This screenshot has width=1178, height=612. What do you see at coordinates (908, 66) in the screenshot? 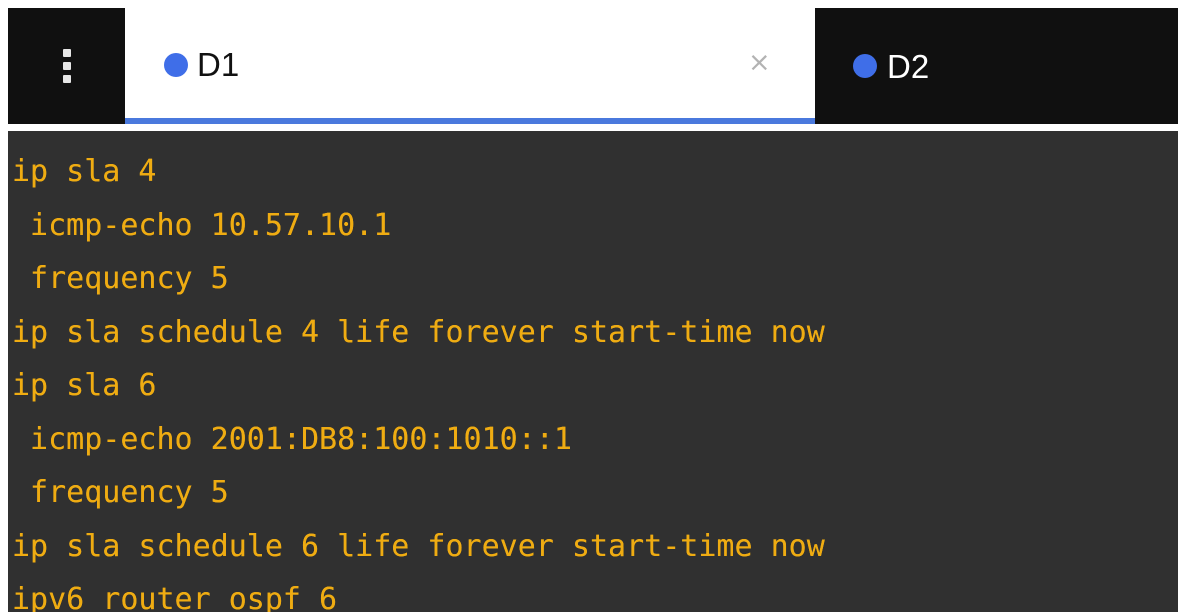
I see `tab-d2-label: D2` at bounding box center [908, 66].